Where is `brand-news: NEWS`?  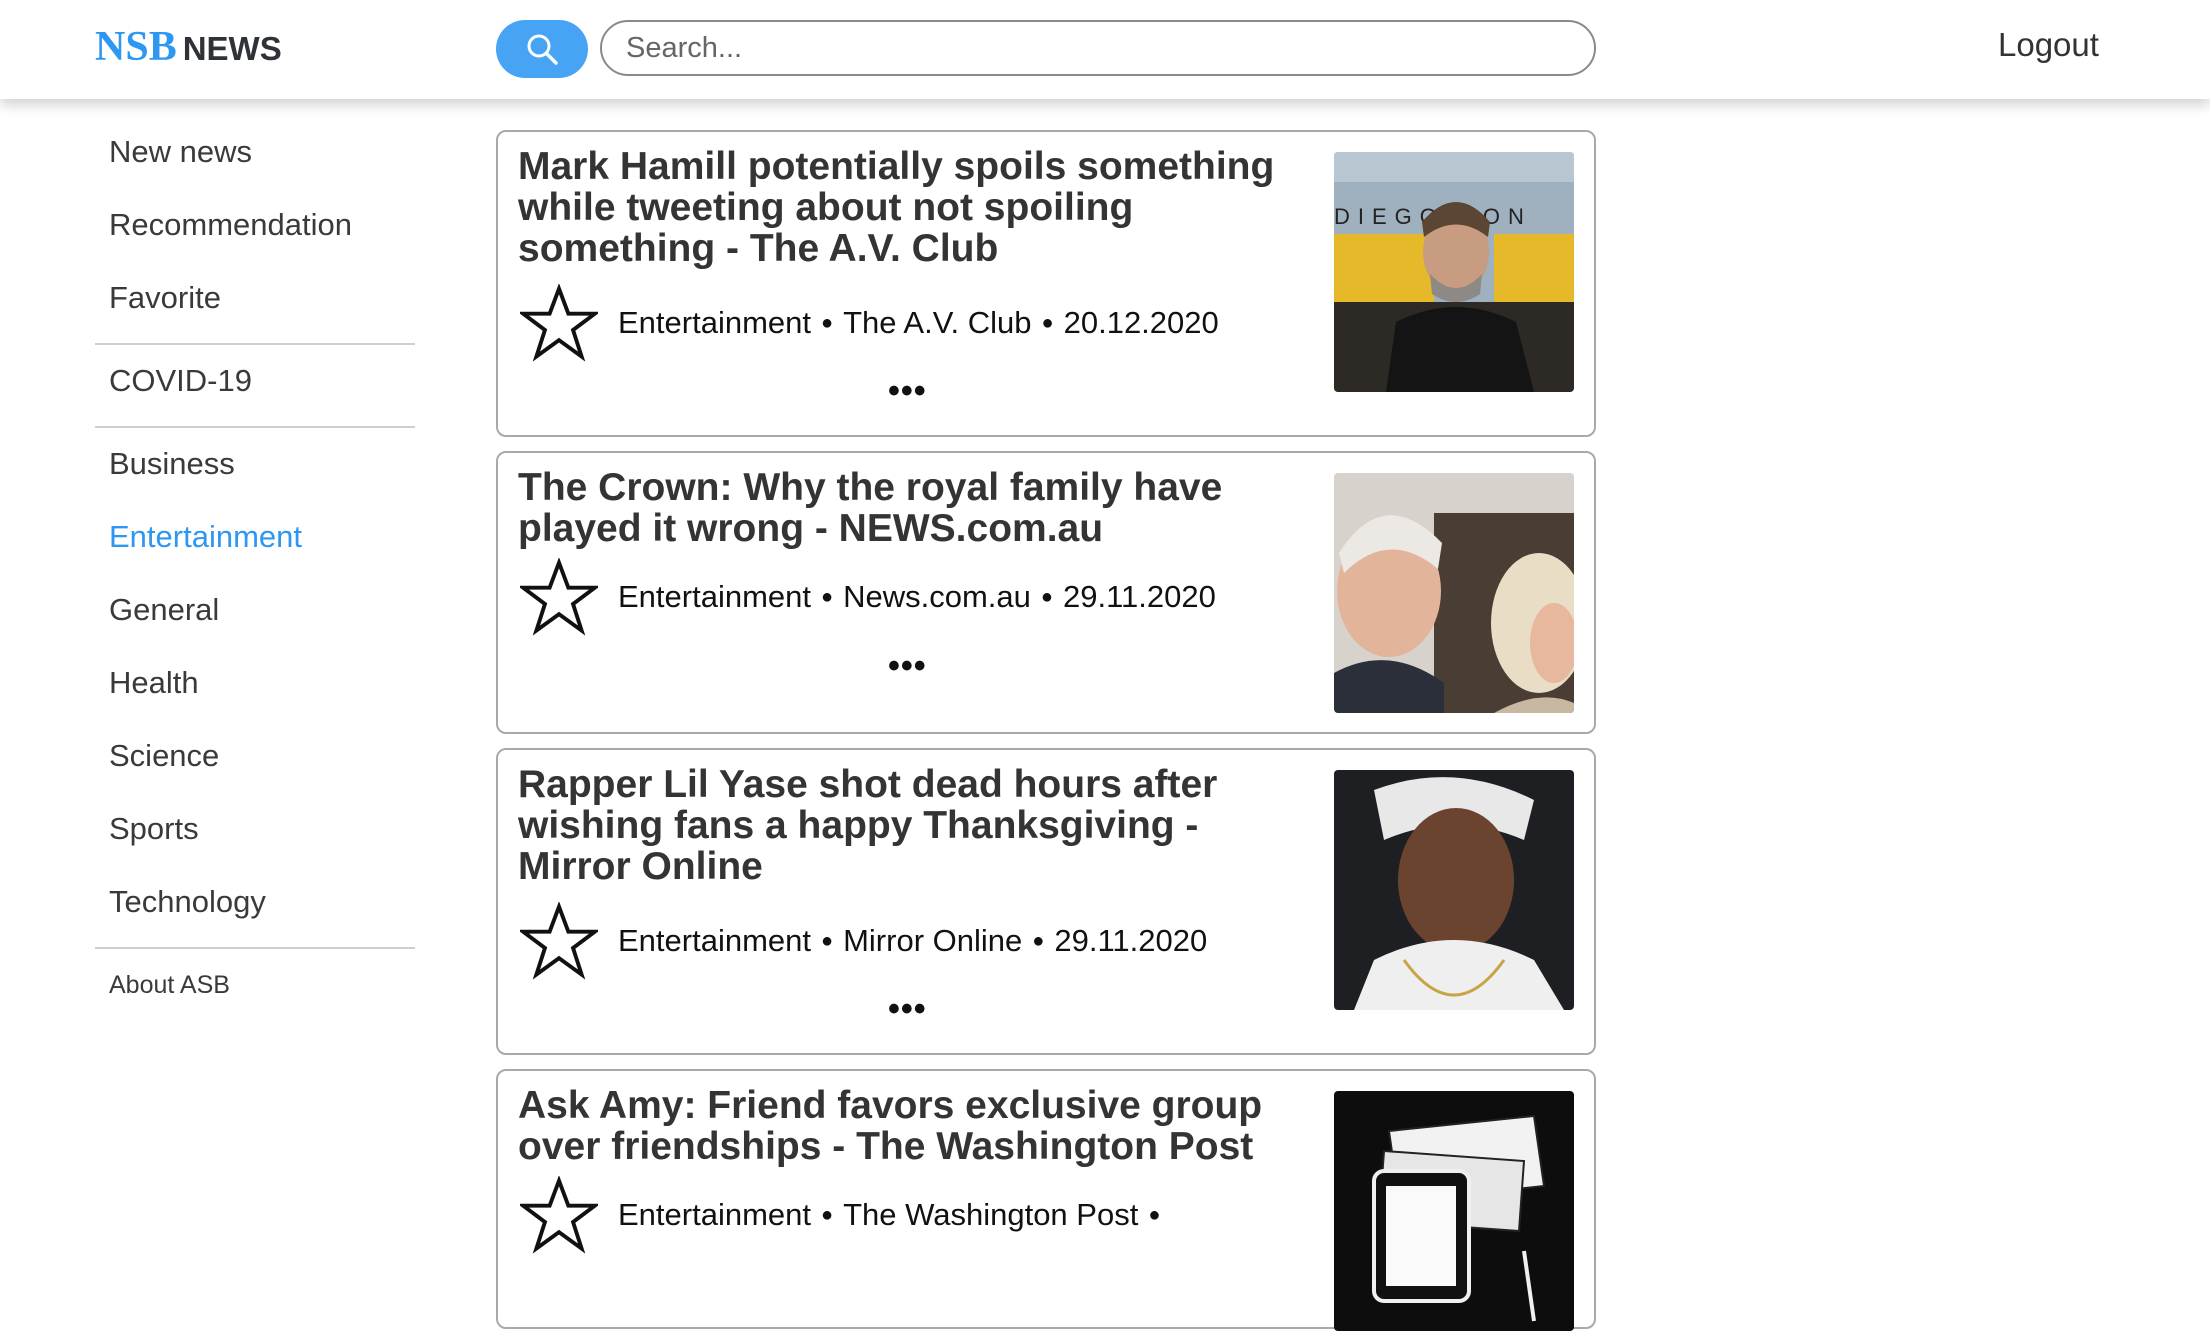 brand-news: NEWS is located at coordinates (232, 48).